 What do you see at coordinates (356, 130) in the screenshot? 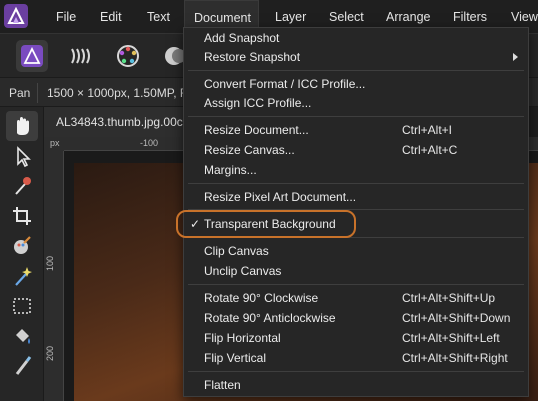
I see `menu-item-resize-document: Resize Document... Ctrl+Alt+I` at bounding box center [356, 130].